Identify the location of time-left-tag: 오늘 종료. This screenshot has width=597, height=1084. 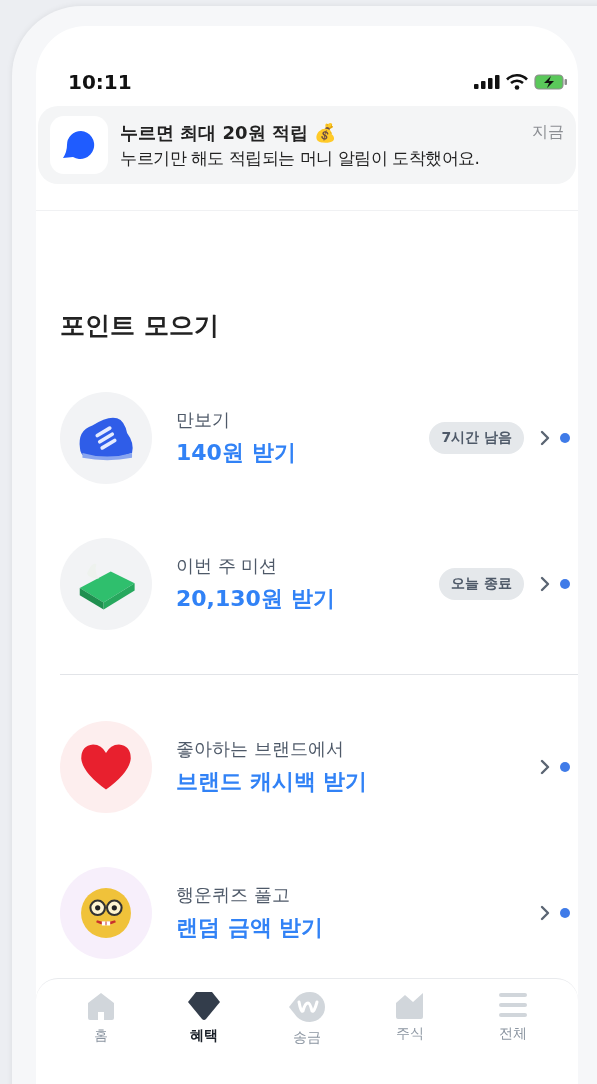
(481, 584).